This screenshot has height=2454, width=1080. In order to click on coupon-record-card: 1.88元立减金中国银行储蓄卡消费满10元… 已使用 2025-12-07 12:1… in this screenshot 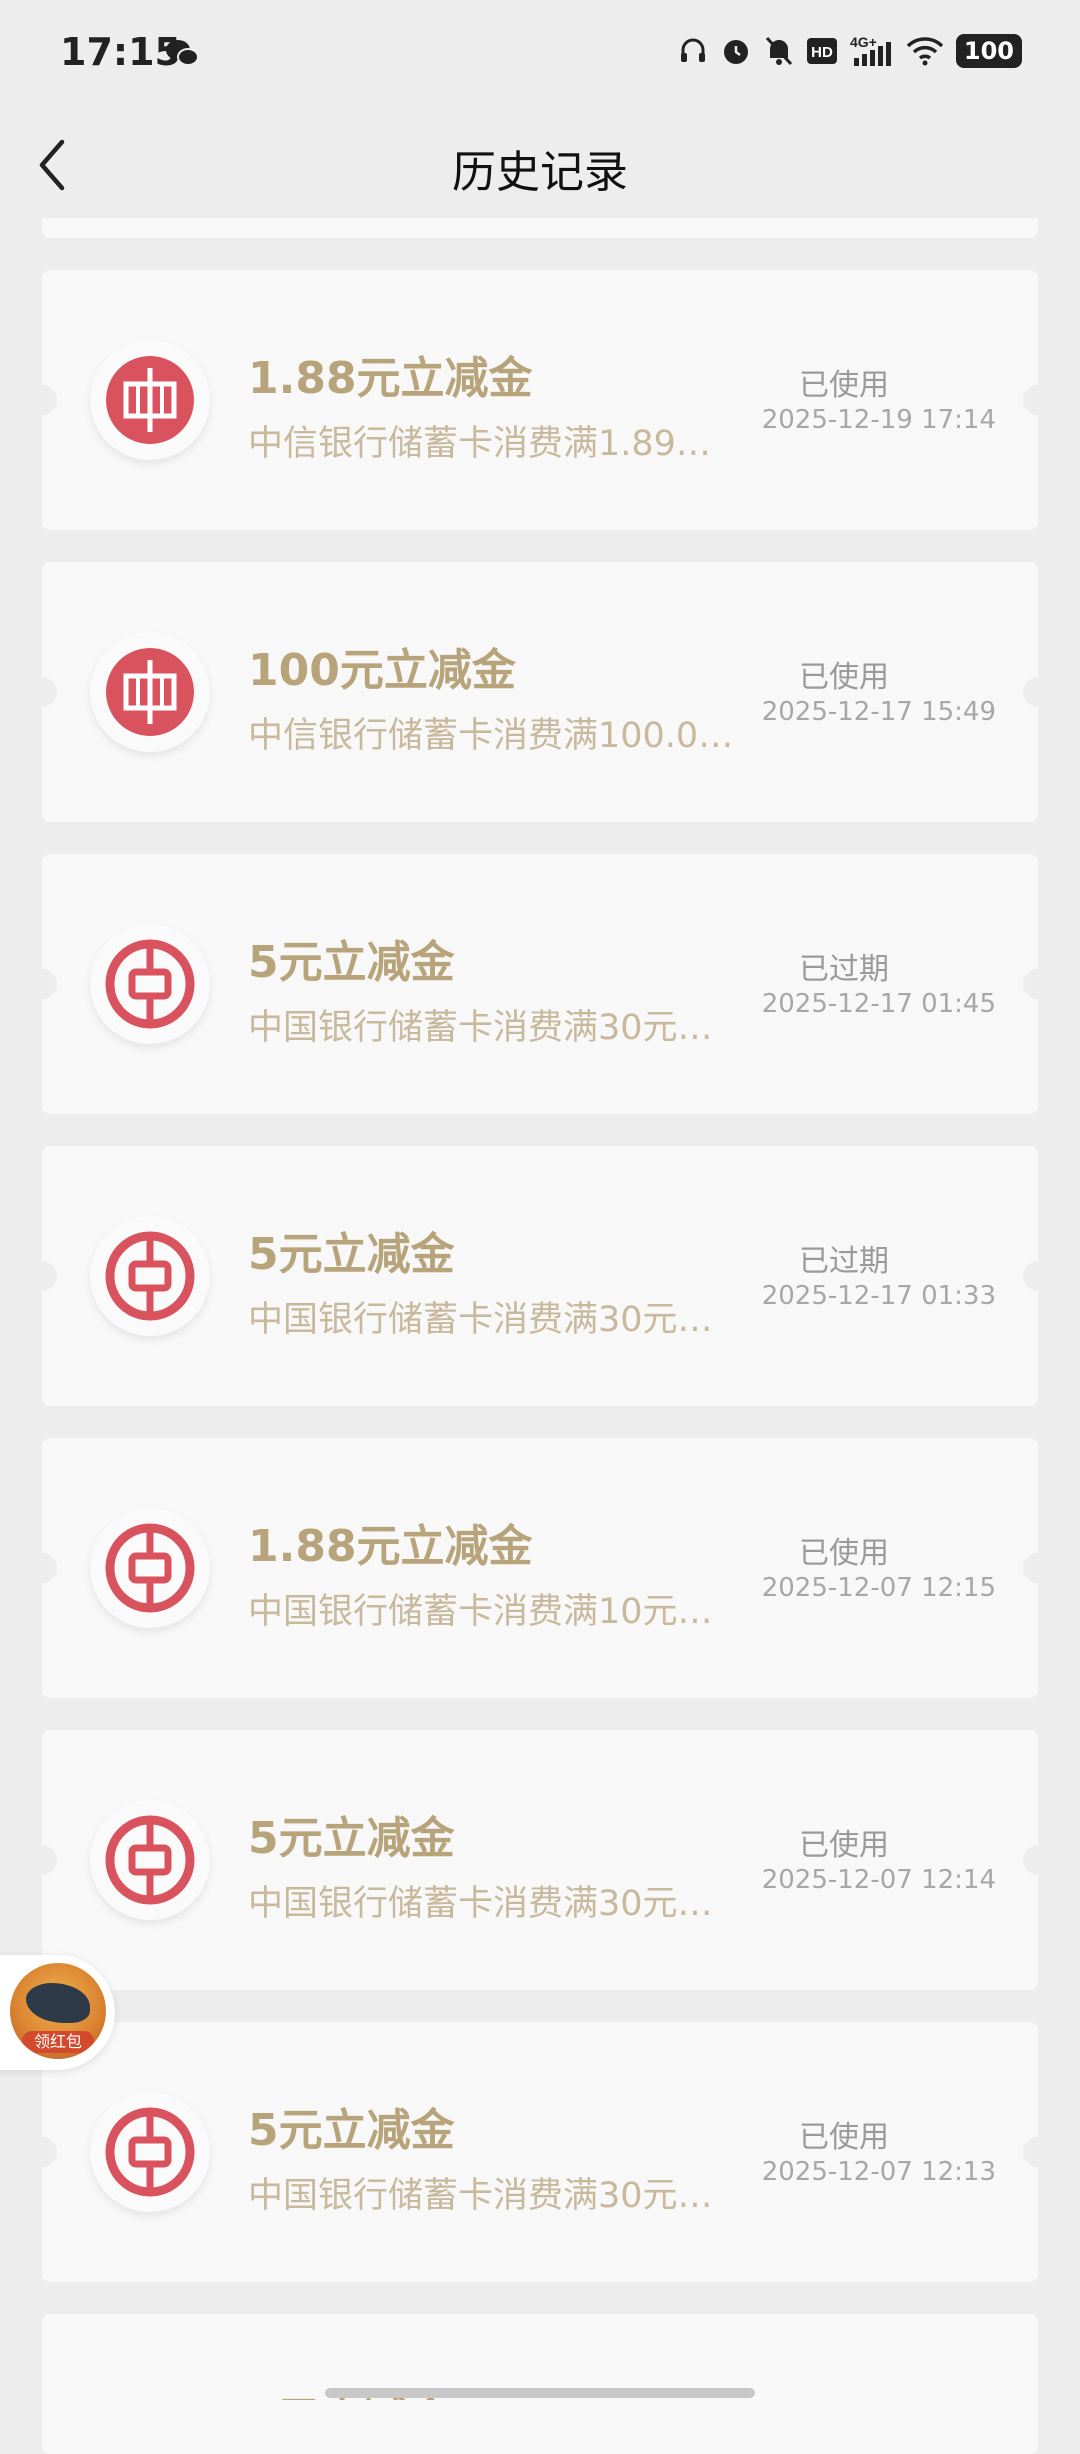, I will do `click(540, 1568)`.